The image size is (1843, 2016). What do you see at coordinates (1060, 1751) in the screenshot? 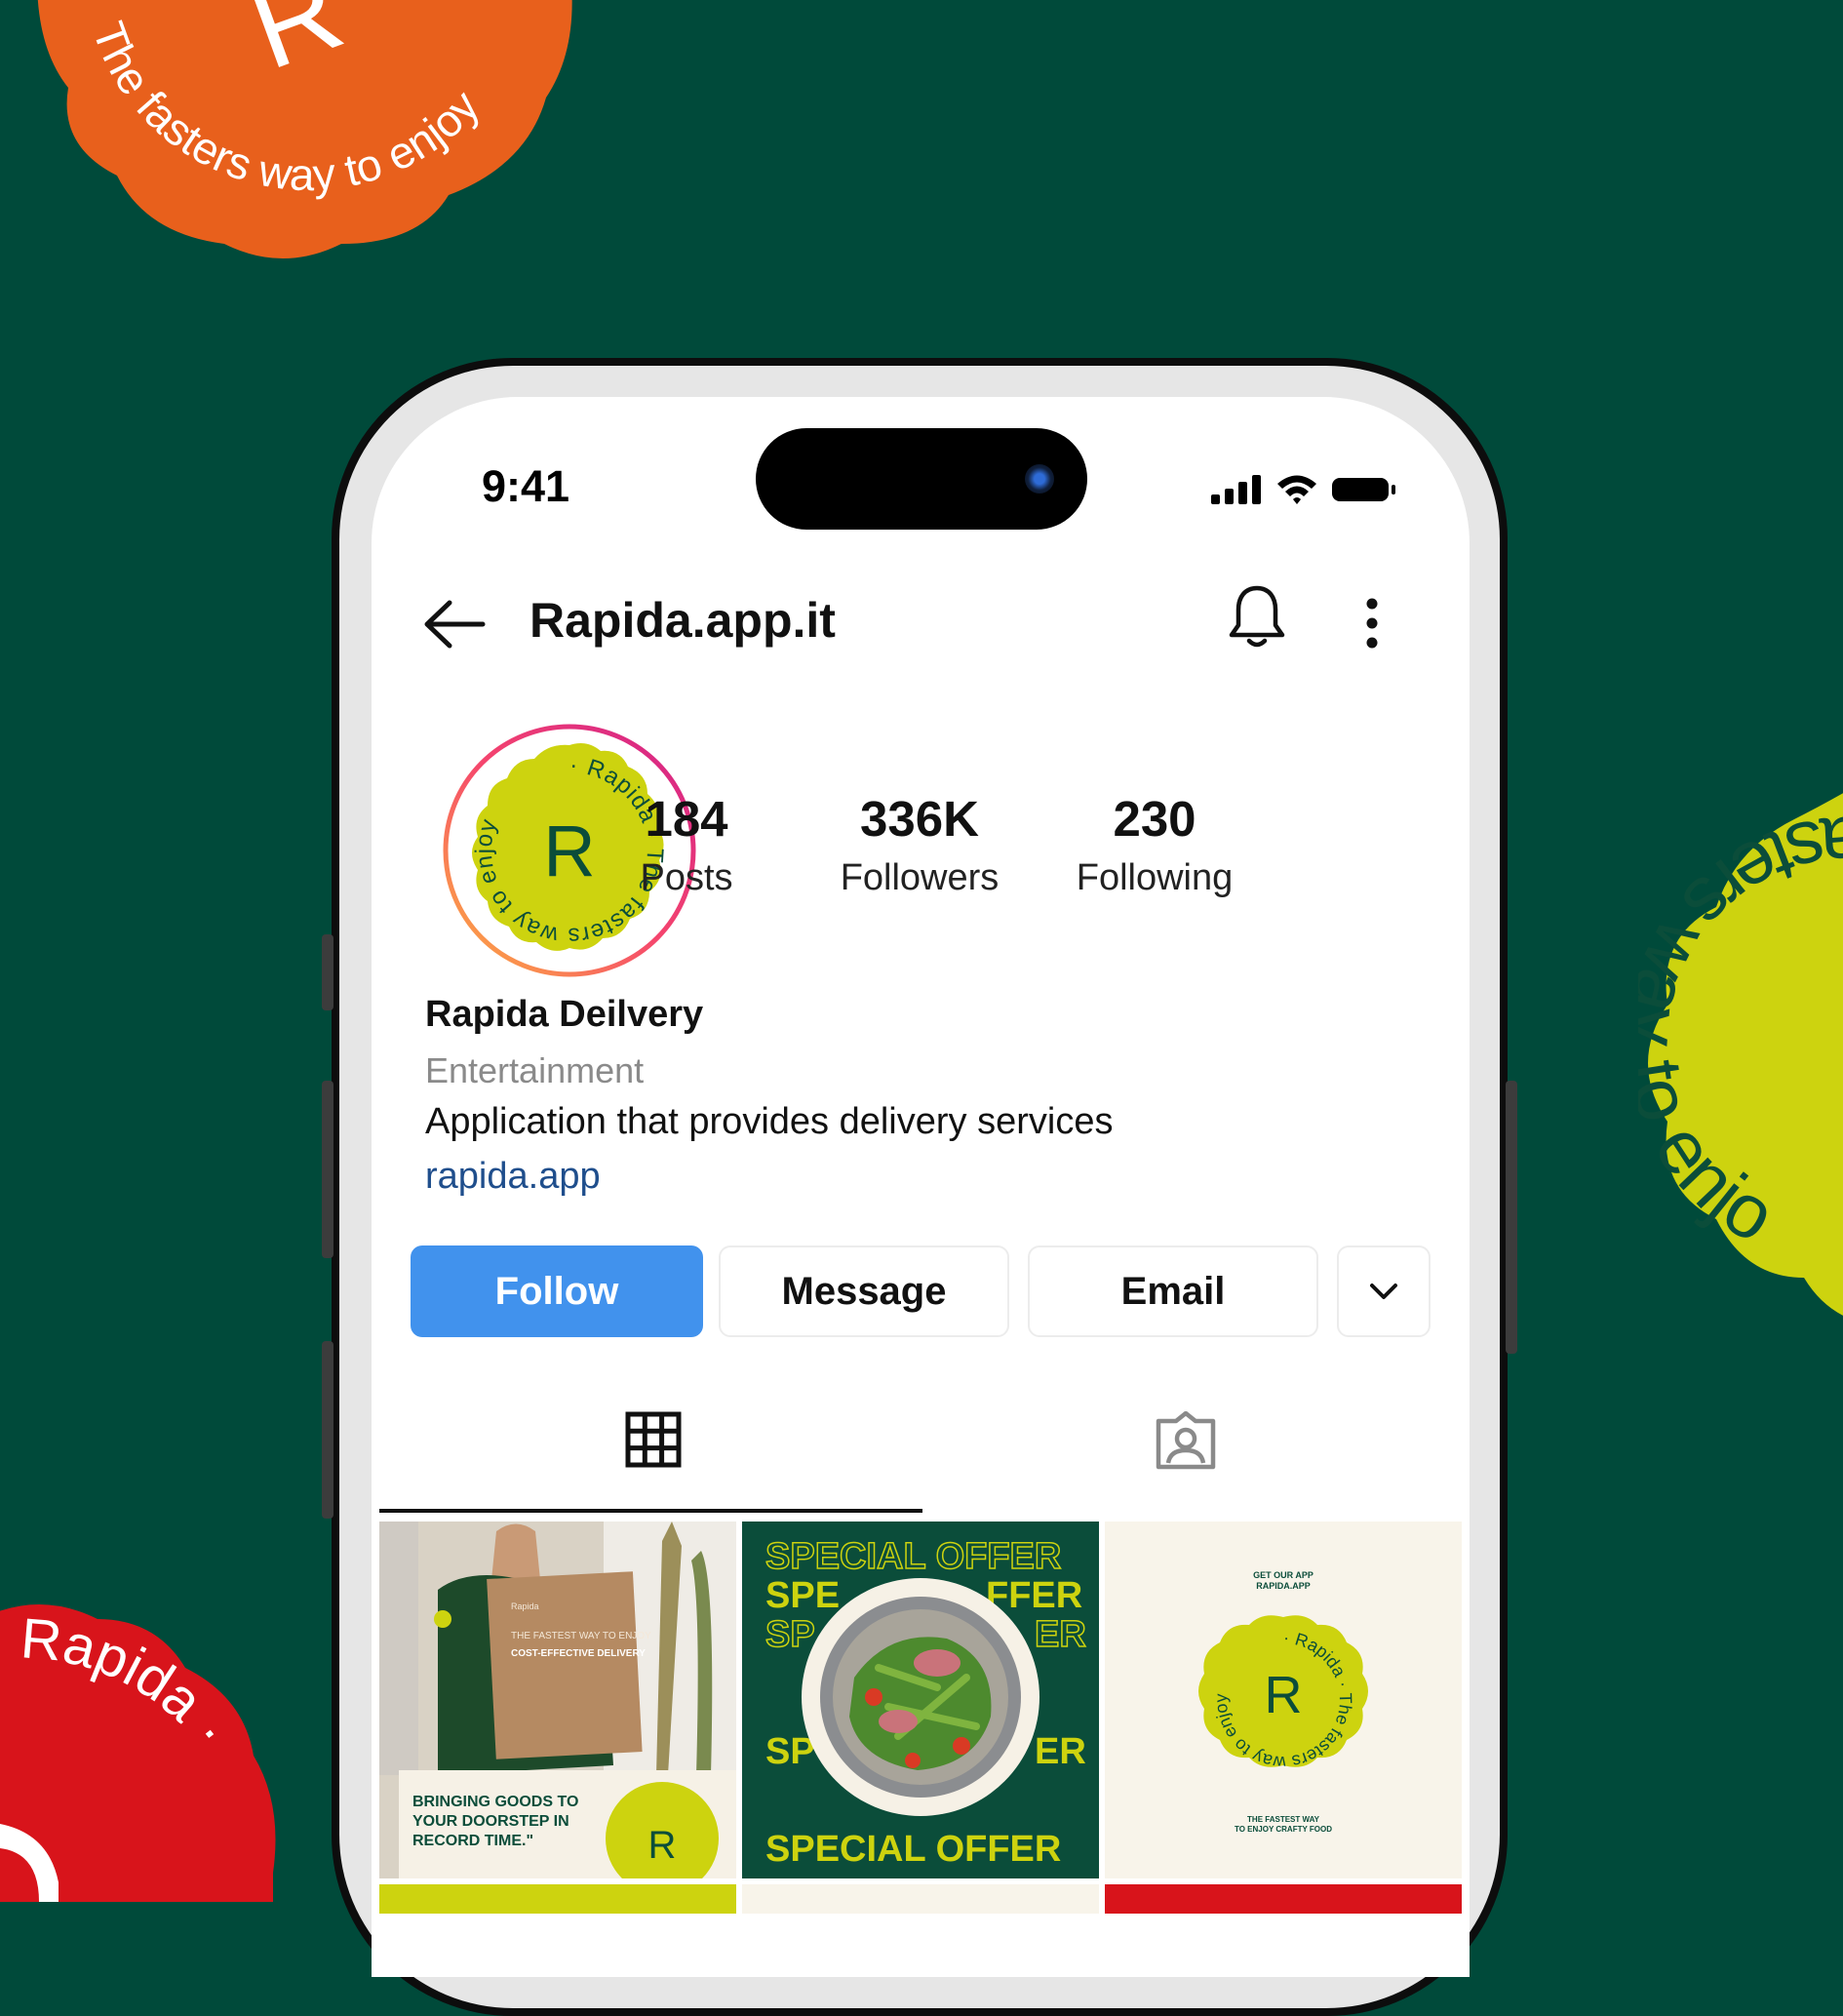
I see `post2-line-right-3: ER` at bounding box center [1060, 1751].